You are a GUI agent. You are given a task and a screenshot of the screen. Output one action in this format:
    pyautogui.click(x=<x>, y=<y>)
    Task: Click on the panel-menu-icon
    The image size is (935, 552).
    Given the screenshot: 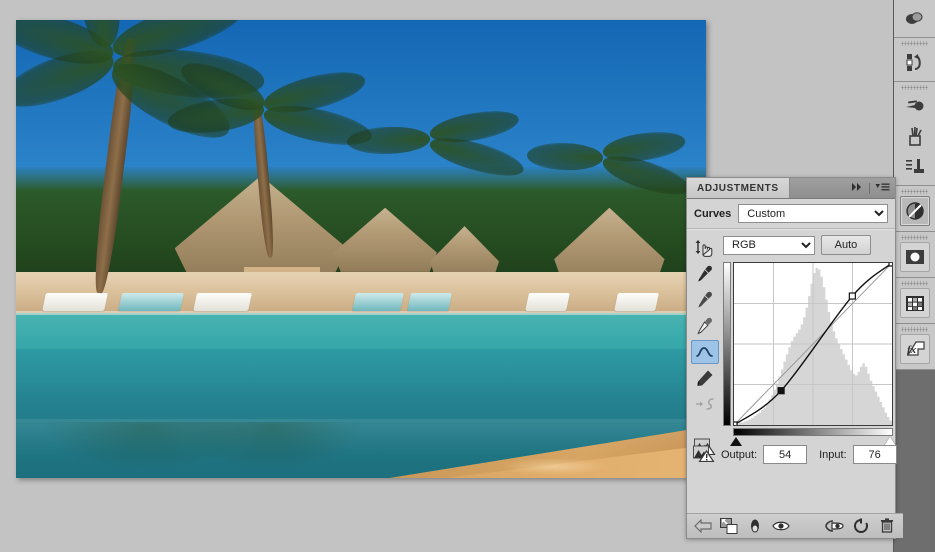 What is the action you would take?
    pyautogui.click(x=882, y=188)
    